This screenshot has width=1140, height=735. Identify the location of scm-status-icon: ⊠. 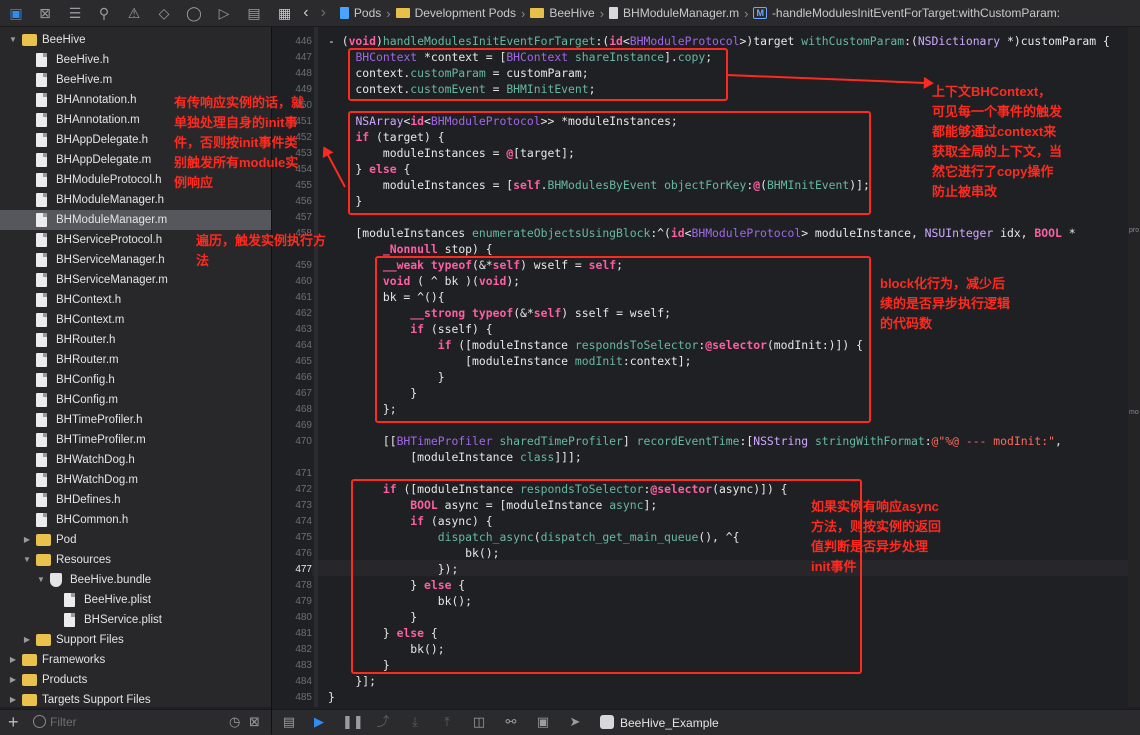
(254, 722).